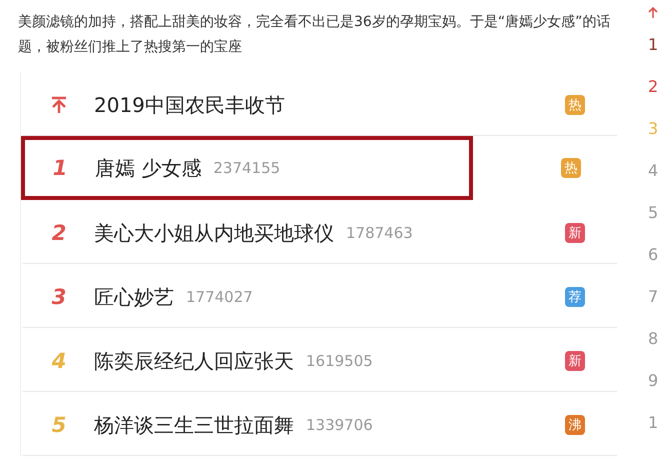 The height and width of the screenshot is (459, 660). What do you see at coordinates (214, 233) in the screenshot?
I see `topic-title: 美心大小姐从内地买地球仪` at bounding box center [214, 233].